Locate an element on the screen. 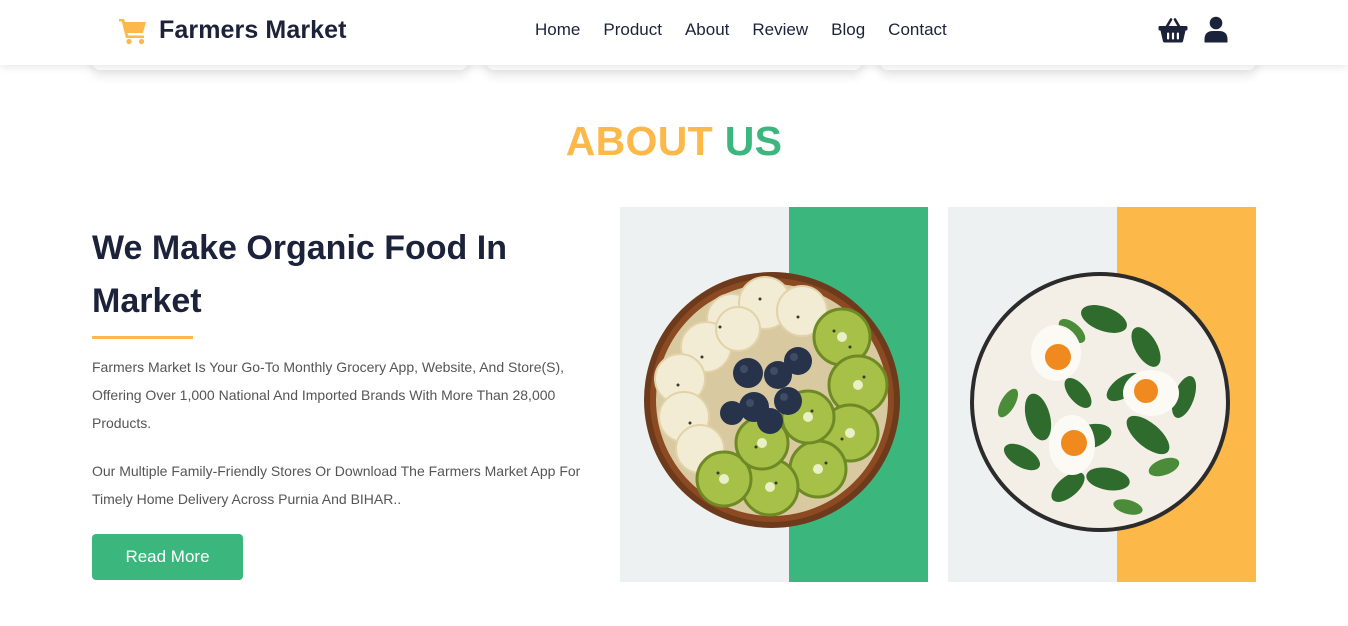 The width and height of the screenshot is (1348, 626). basket-icon is located at coordinates (1173, 30).